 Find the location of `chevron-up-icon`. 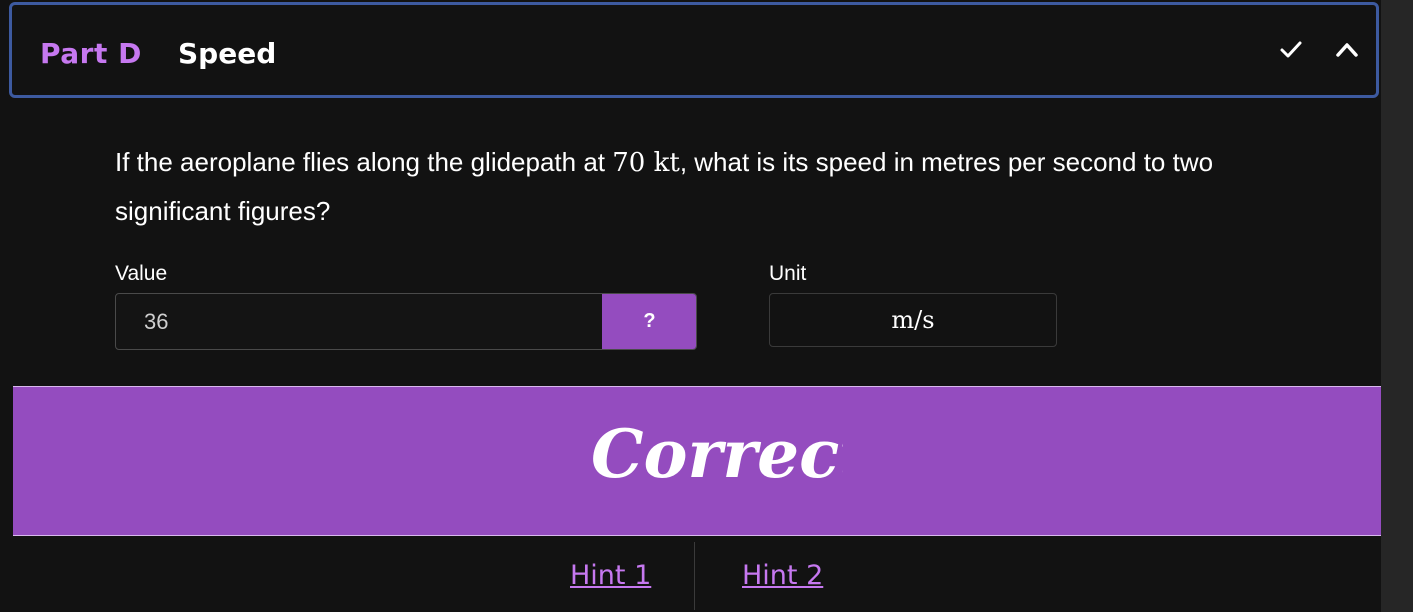

chevron-up-icon is located at coordinates (1347, 50).